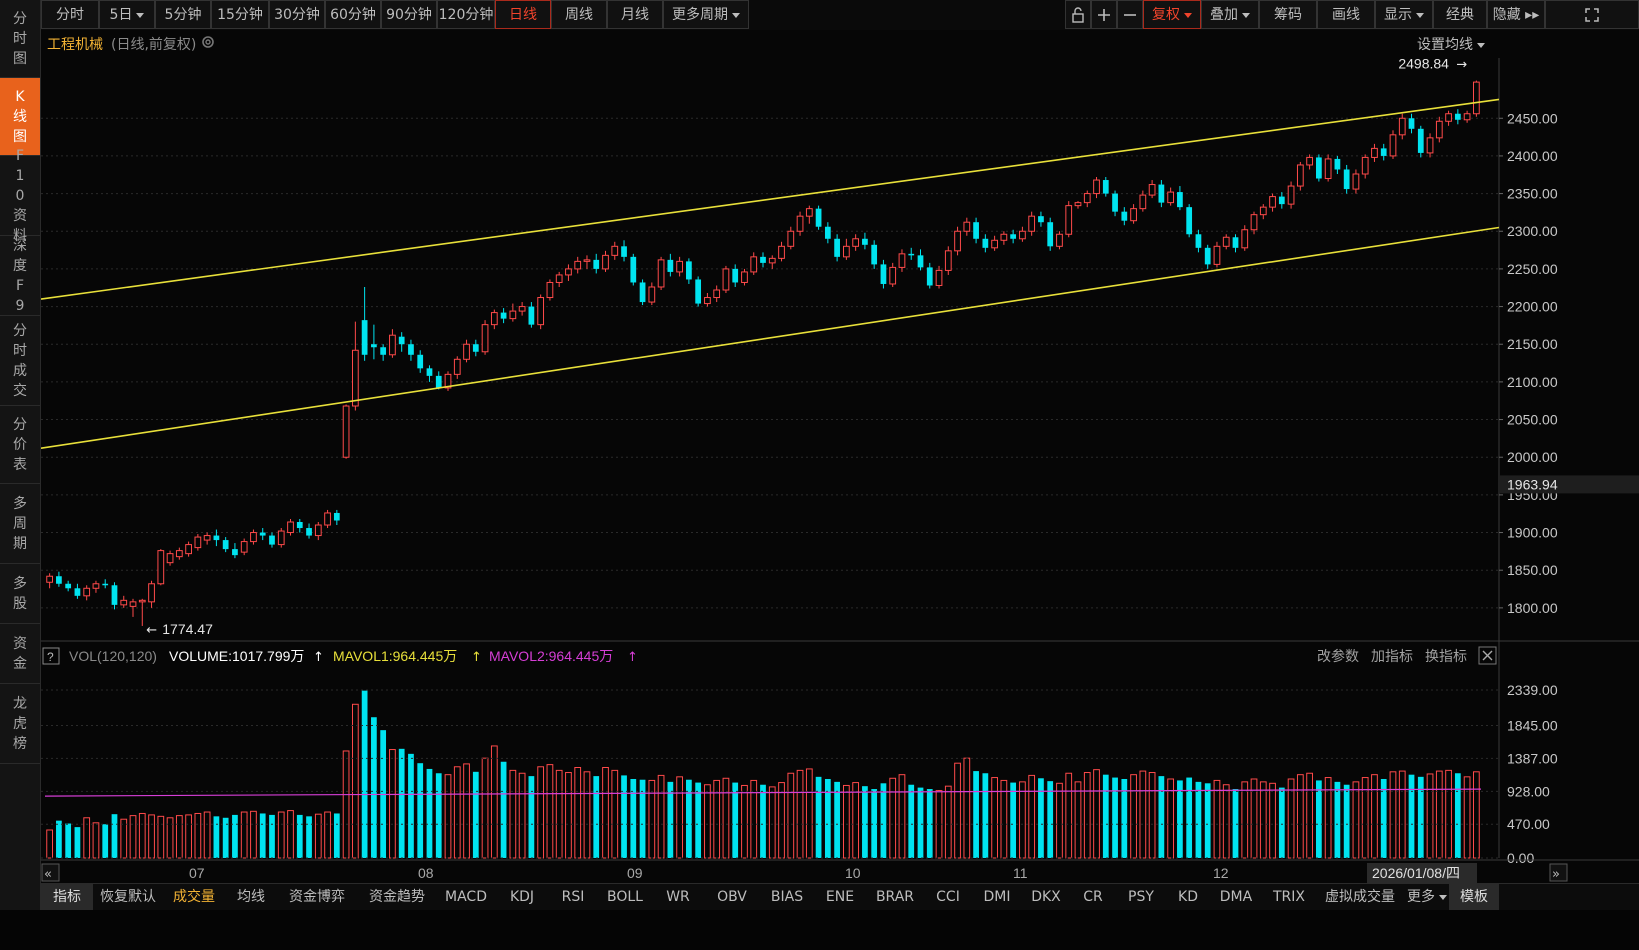  I want to click on period-tab-8: 日线, so click(523, 14).